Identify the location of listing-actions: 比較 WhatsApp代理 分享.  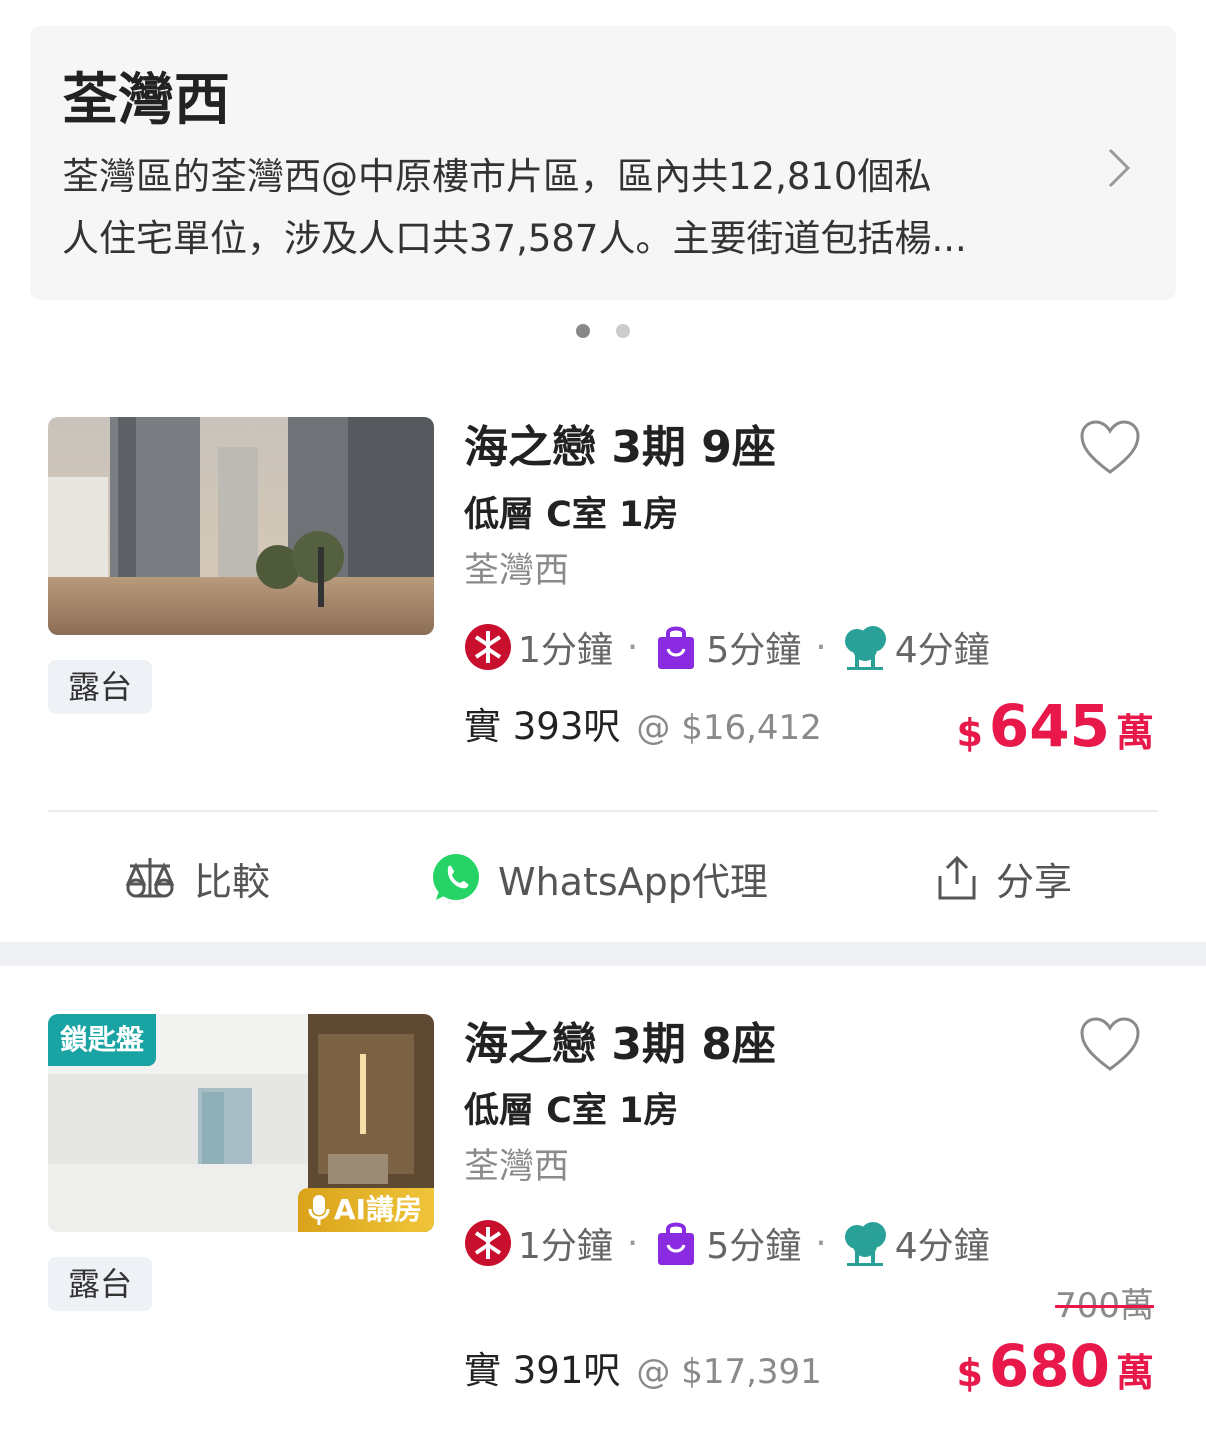
(603, 878).